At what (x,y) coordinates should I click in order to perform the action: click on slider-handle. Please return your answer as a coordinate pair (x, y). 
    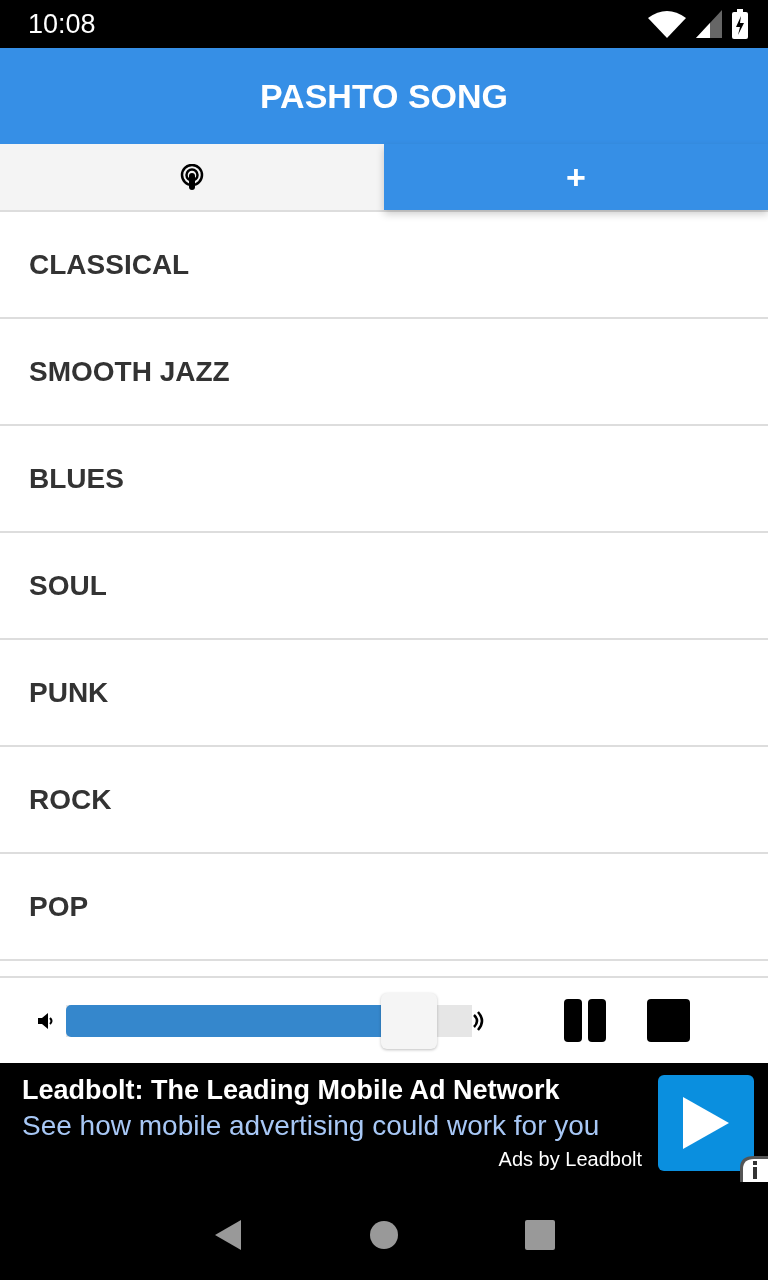
    Looking at the image, I should click on (409, 1020).